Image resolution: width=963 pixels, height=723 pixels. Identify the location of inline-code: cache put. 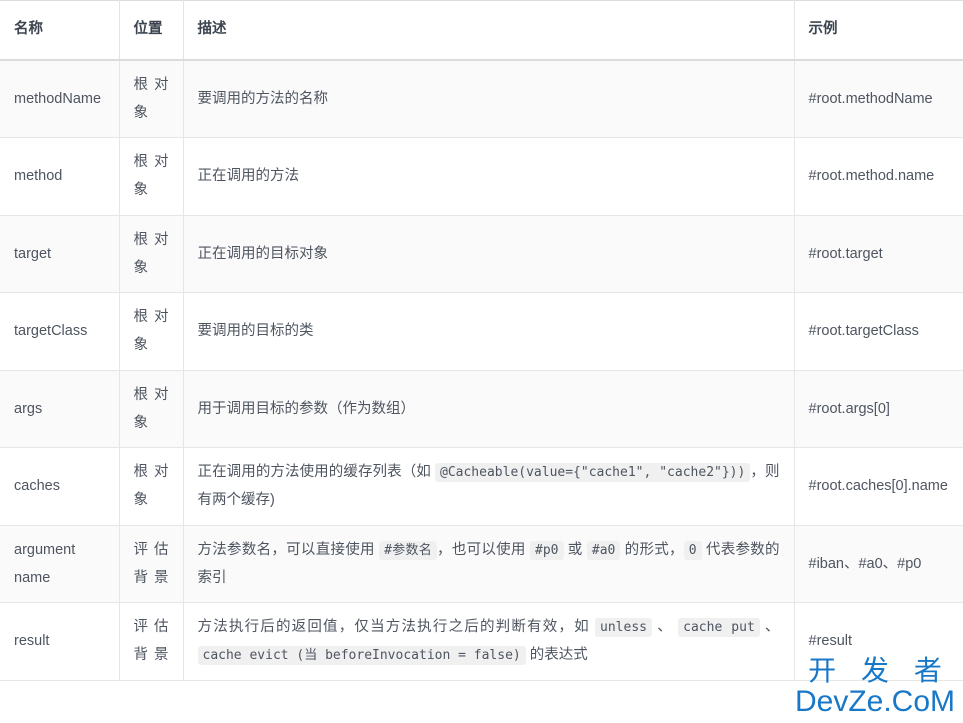
(719, 628).